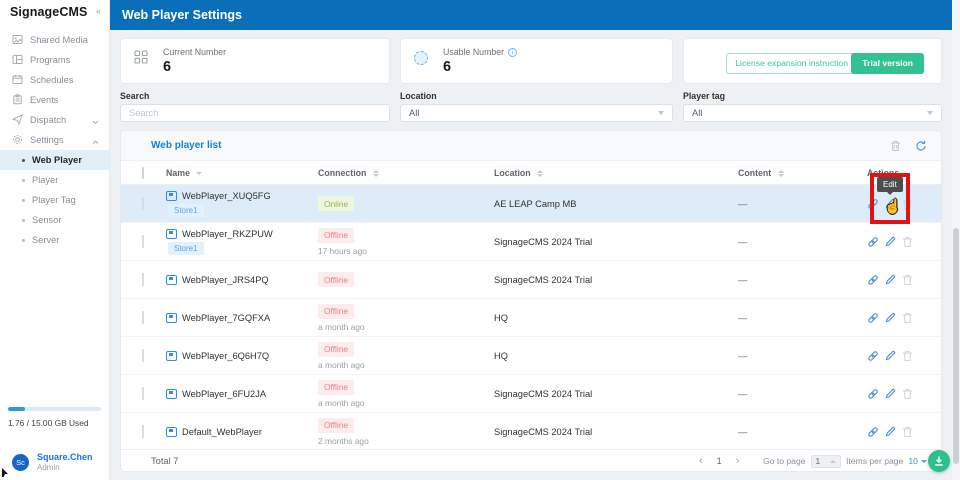 The height and width of the screenshot is (480, 960). Describe the element at coordinates (54, 80) in the screenshot. I see `sidebar-item-schedules: Schedules` at that location.